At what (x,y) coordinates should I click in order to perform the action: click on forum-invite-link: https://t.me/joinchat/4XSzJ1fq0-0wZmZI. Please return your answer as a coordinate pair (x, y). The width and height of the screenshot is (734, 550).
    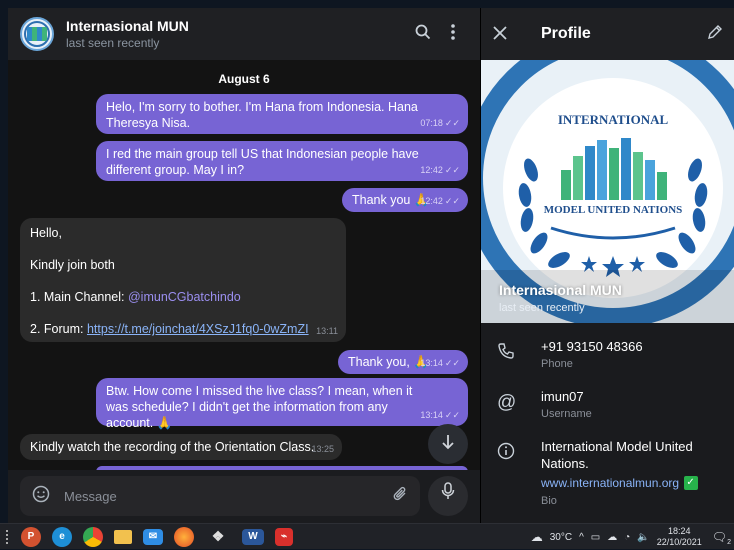
    Looking at the image, I should click on (198, 329).